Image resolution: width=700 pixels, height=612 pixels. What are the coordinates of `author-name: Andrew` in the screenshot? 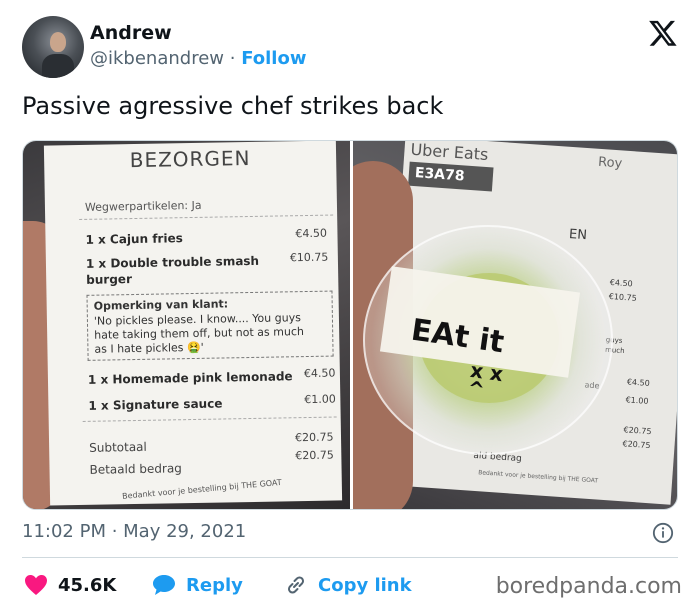 It's located at (131, 33).